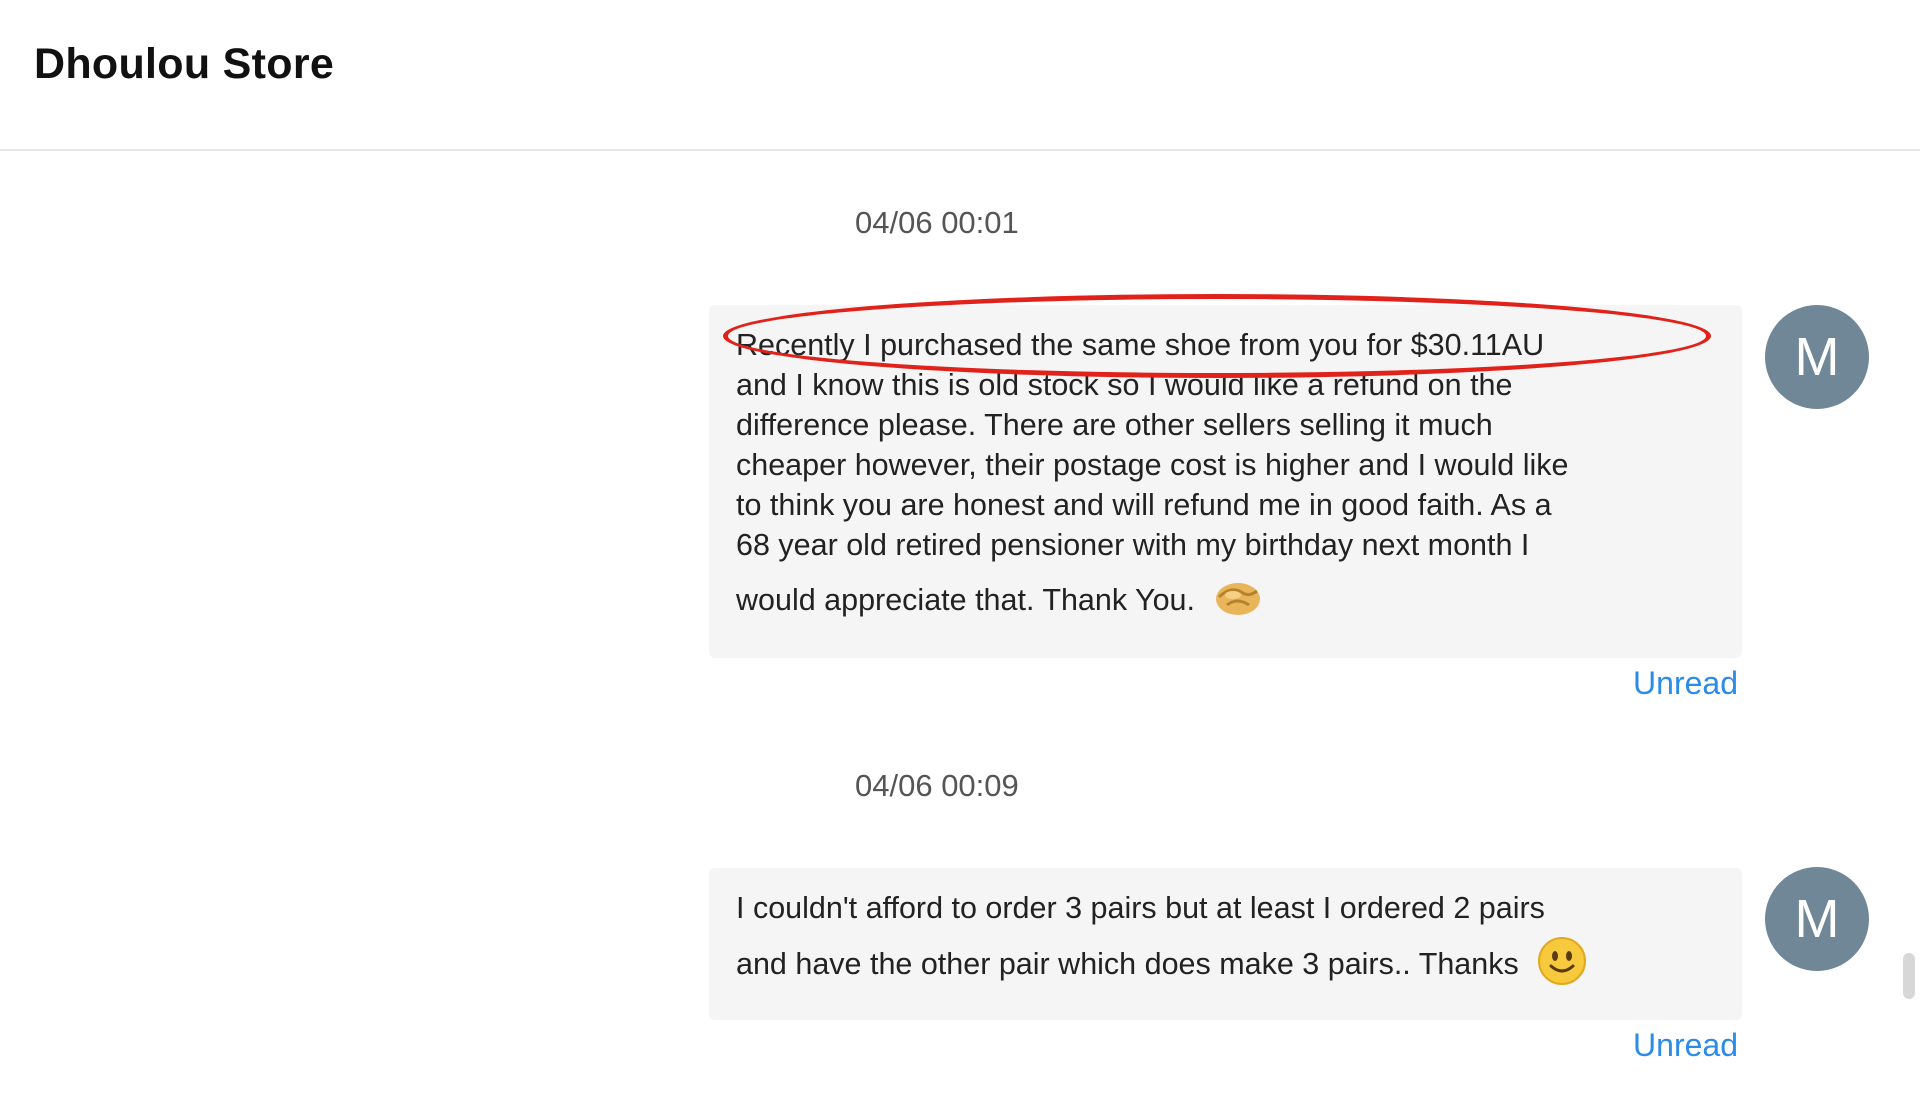  I want to click on message-timestamp: 04/06 00:01, so click(937, 222).